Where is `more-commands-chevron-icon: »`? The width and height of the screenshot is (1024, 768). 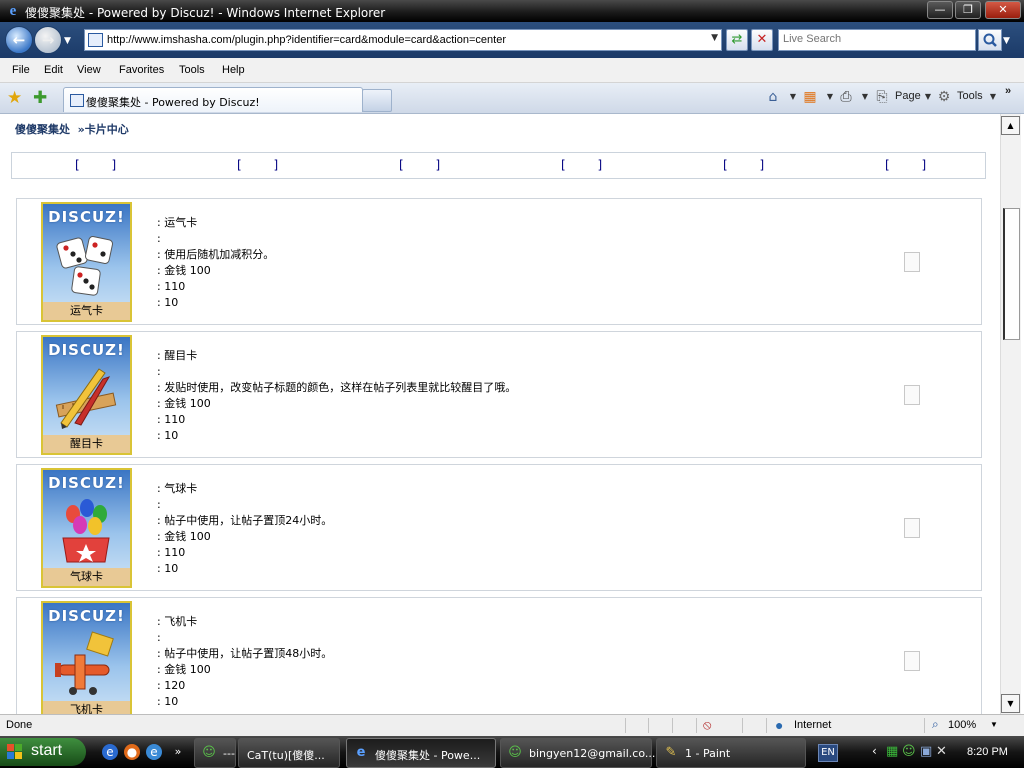
more-commands-chevron-icon: » is located at coordinates (1008, 91).